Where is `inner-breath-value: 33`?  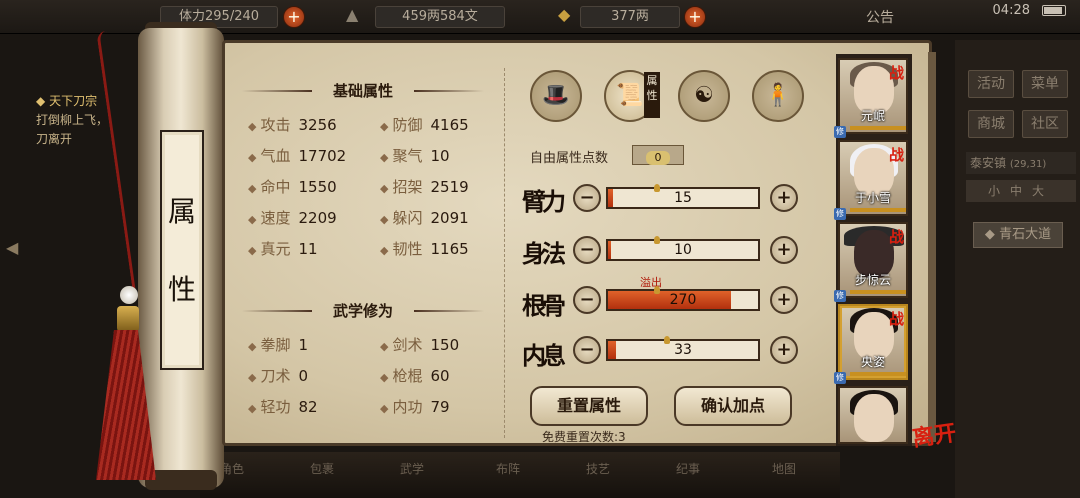
inner-breath-value: 33 is located at coordinates (683, 350).